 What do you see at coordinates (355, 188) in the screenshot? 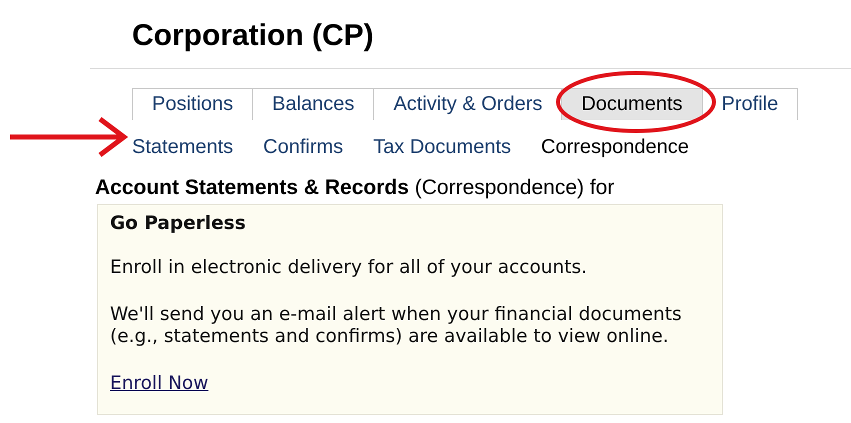
I see `section-heading: Account Statements & Records (Correspondence) for` at bounding box center [355, 188].